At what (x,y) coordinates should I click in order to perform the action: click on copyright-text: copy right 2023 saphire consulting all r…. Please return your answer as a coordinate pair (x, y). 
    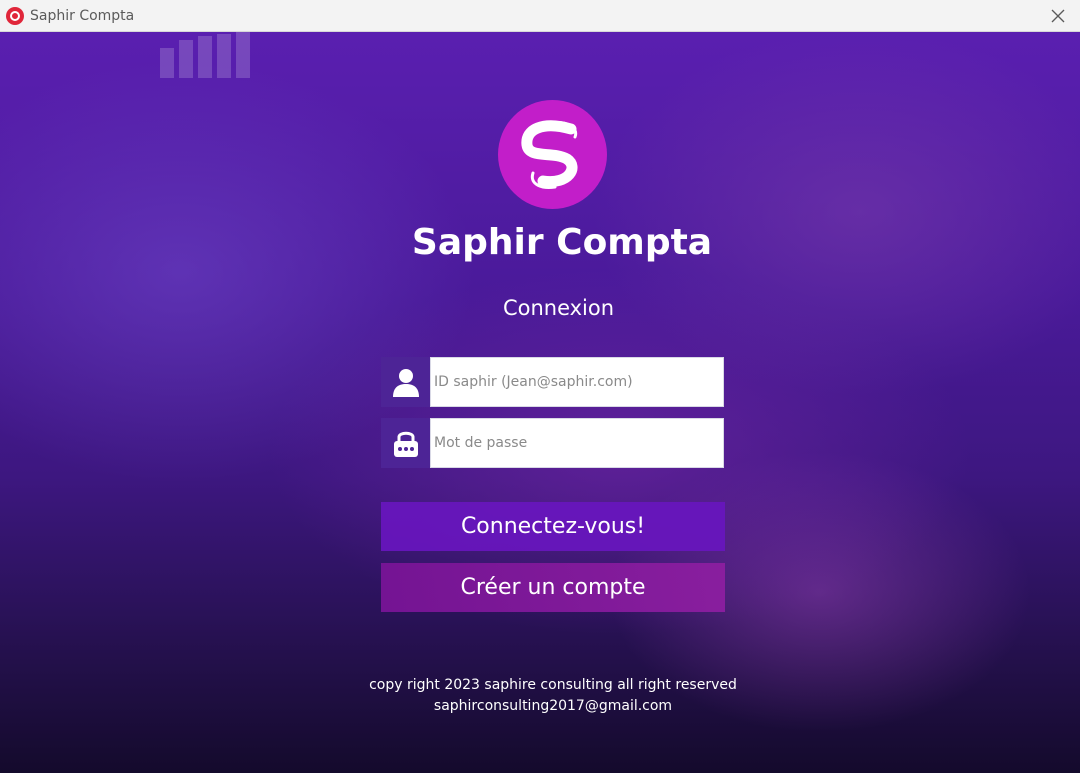
    Looking at the image, I should click on (553, 685).